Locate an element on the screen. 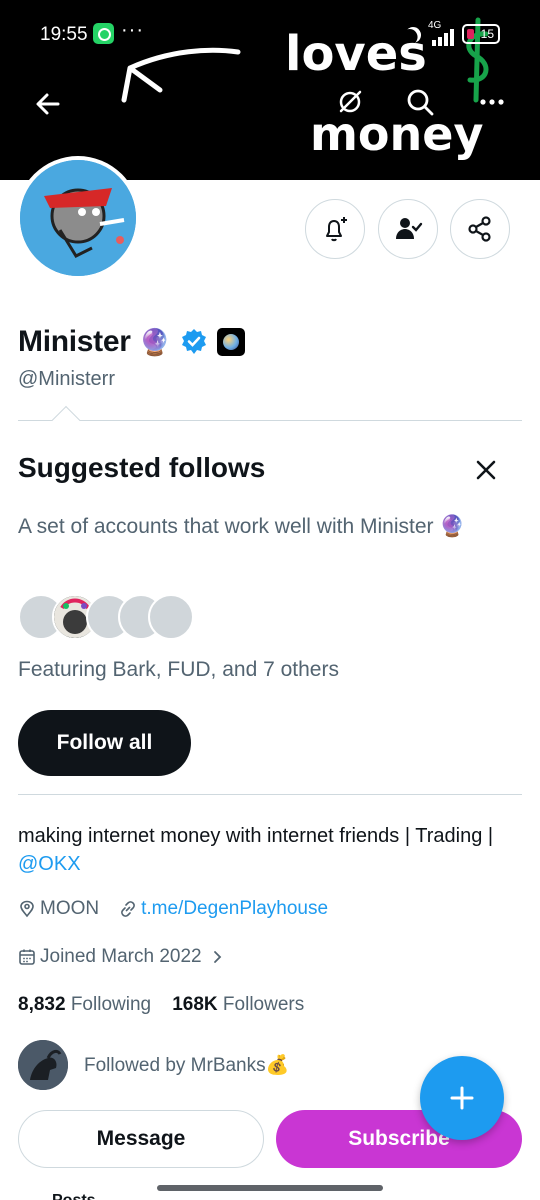  status-time: 19:55 is located at coordinates (64, 34).